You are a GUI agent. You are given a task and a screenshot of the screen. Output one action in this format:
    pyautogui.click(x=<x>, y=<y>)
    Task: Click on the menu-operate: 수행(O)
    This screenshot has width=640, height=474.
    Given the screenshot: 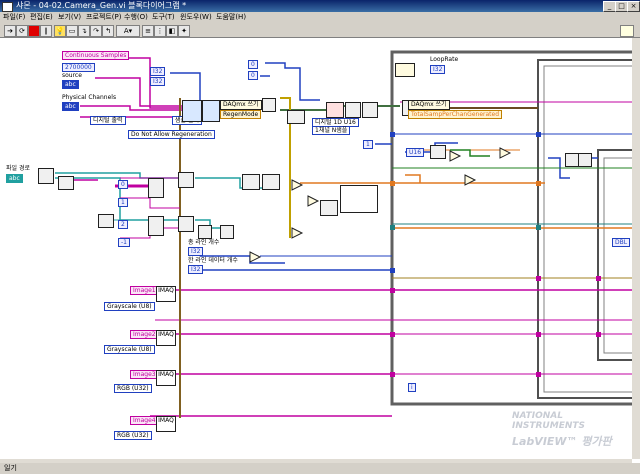 What is the action you would take?
    pyautogui.click(x=136, y=17)
    